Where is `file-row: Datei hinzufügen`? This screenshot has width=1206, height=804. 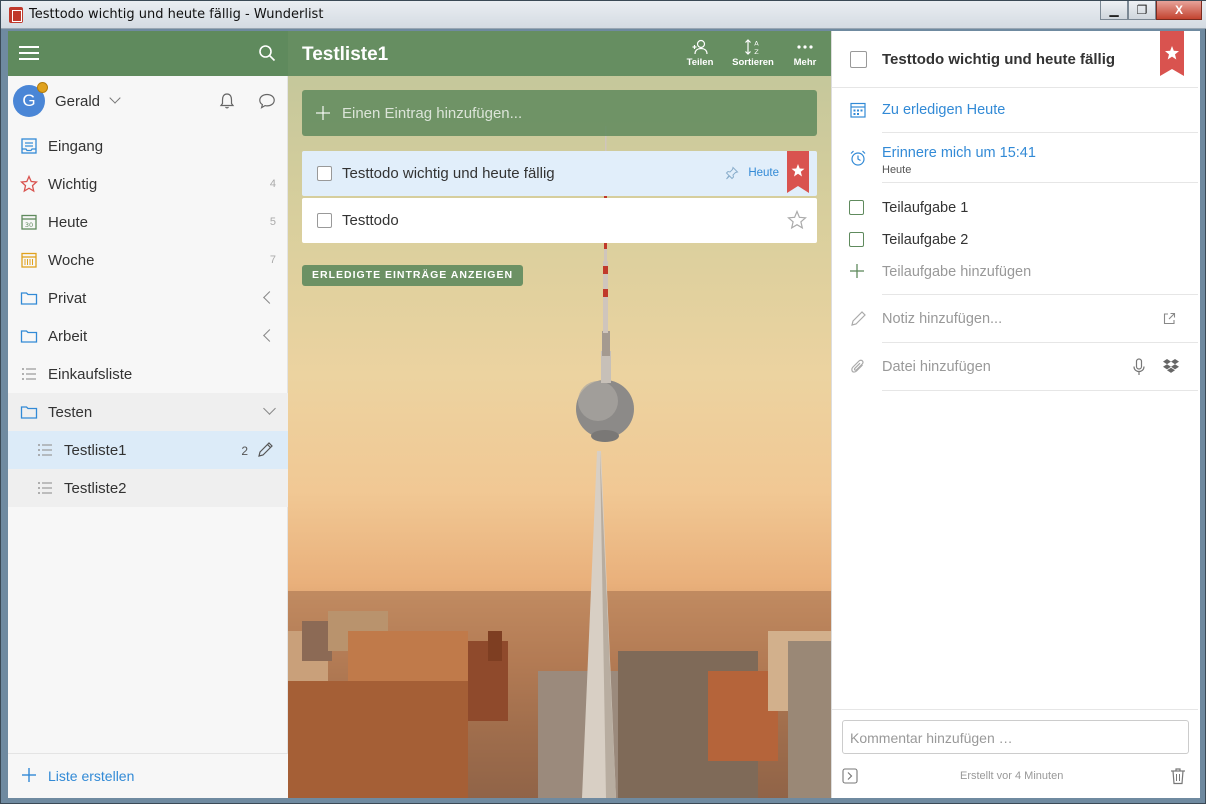 file-row: Datei hinzufügen is located at coordinates (1015, 367).